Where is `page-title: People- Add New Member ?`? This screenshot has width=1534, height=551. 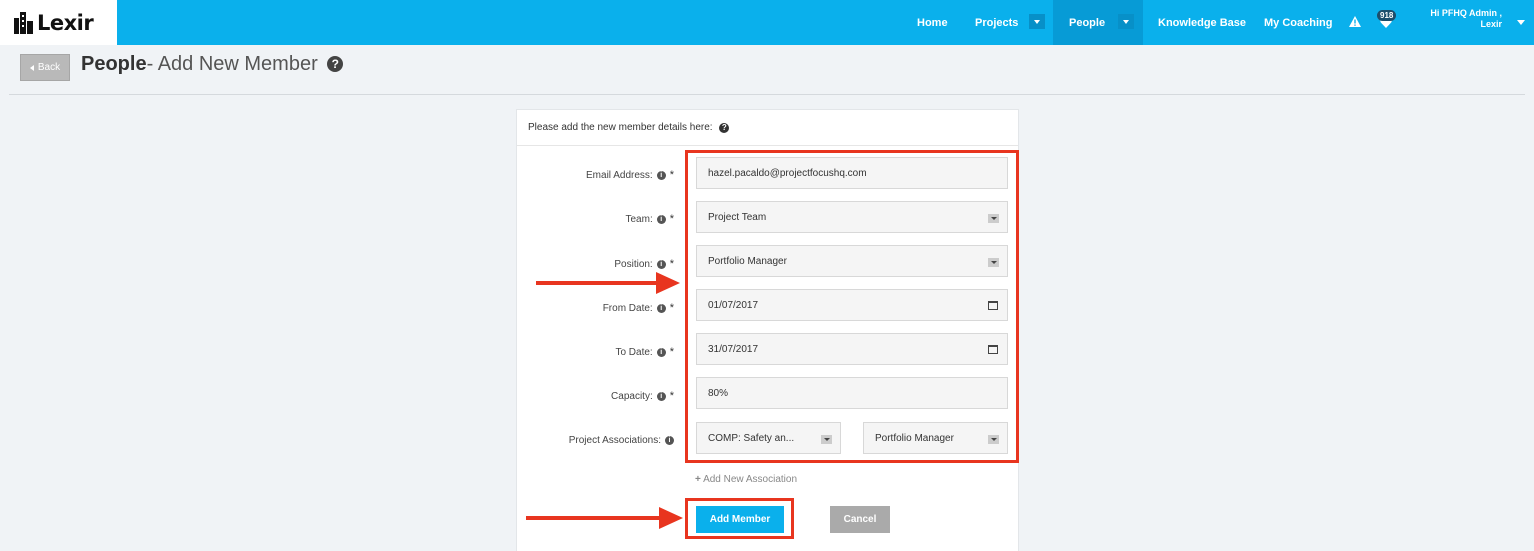 page-title: People- Add New Member ? is located at coordinates (212, 64).